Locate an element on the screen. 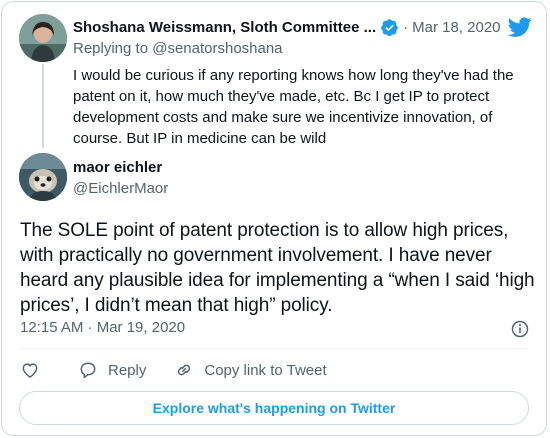 This screenshot has width=550, height=438. reply-button: Reply is located at coordinates (112, 370).